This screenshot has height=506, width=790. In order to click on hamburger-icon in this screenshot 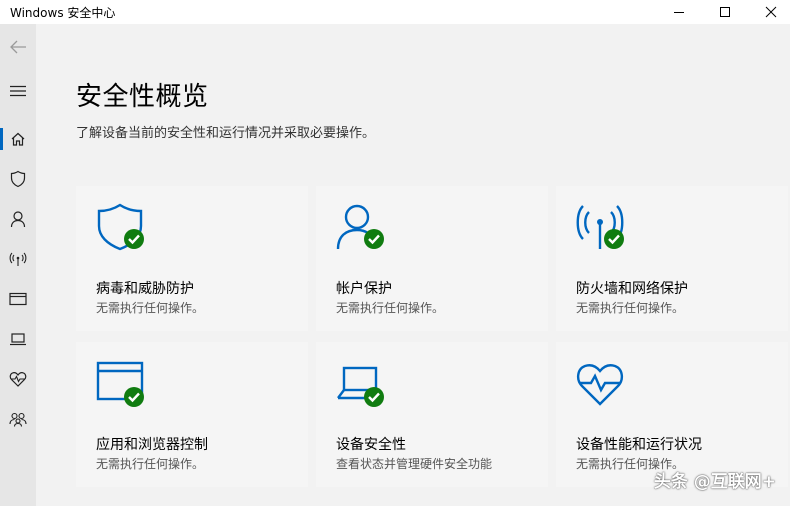, I will do `click(18, 91)`.